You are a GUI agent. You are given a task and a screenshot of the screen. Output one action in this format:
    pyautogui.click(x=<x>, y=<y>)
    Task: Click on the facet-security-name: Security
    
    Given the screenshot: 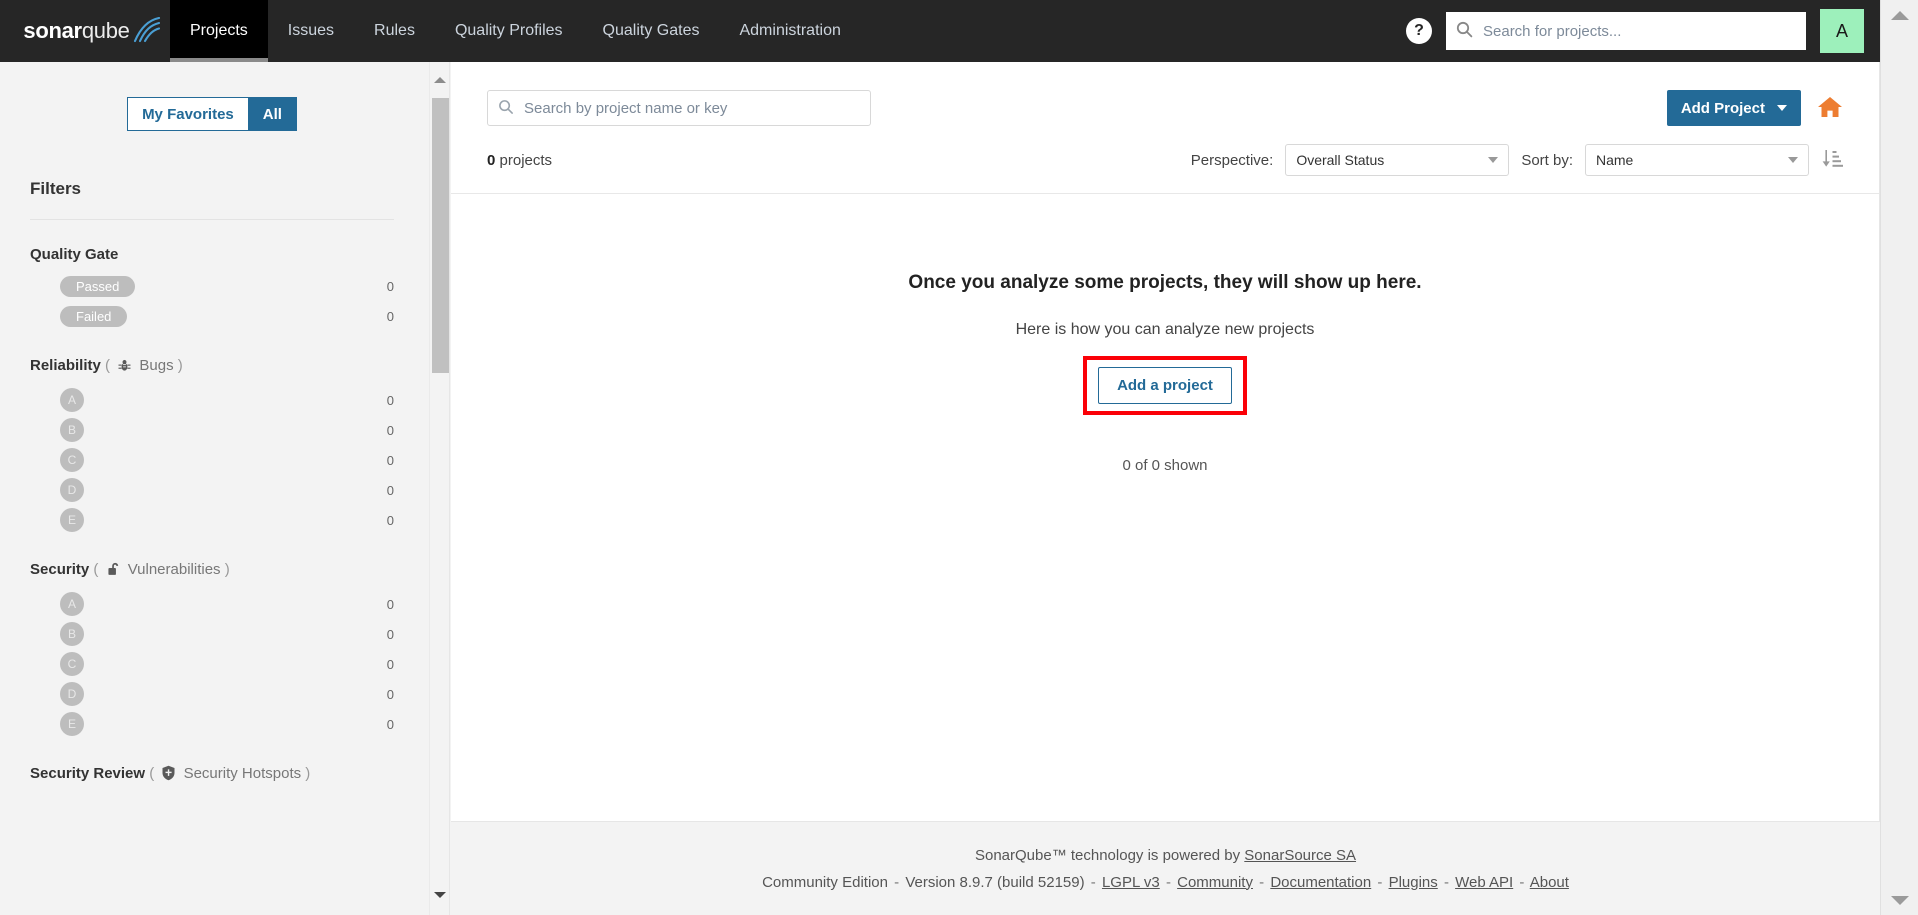 What is the action you would take?
    pyautogui.click(x=60, y=569)
    